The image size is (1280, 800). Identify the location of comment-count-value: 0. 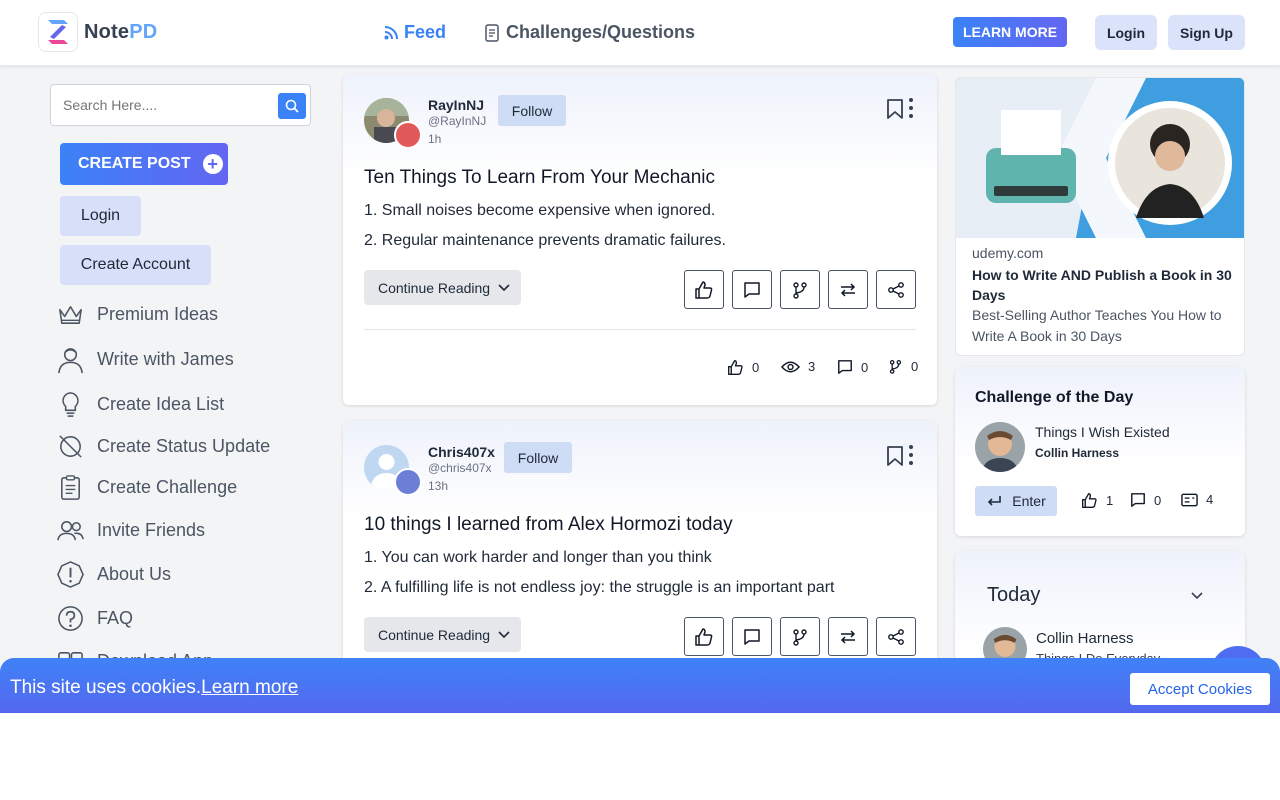
(865, 367).